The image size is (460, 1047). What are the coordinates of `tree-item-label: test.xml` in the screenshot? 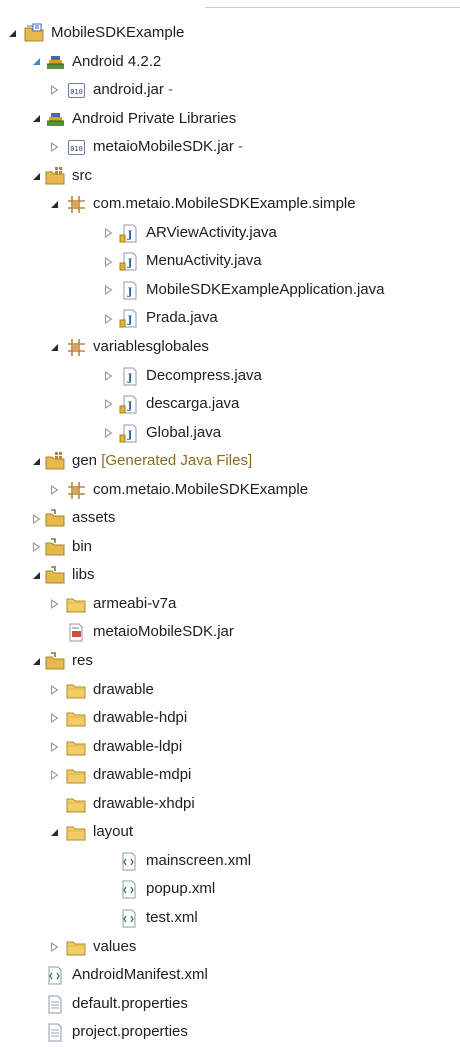 It's located at (172, 918).